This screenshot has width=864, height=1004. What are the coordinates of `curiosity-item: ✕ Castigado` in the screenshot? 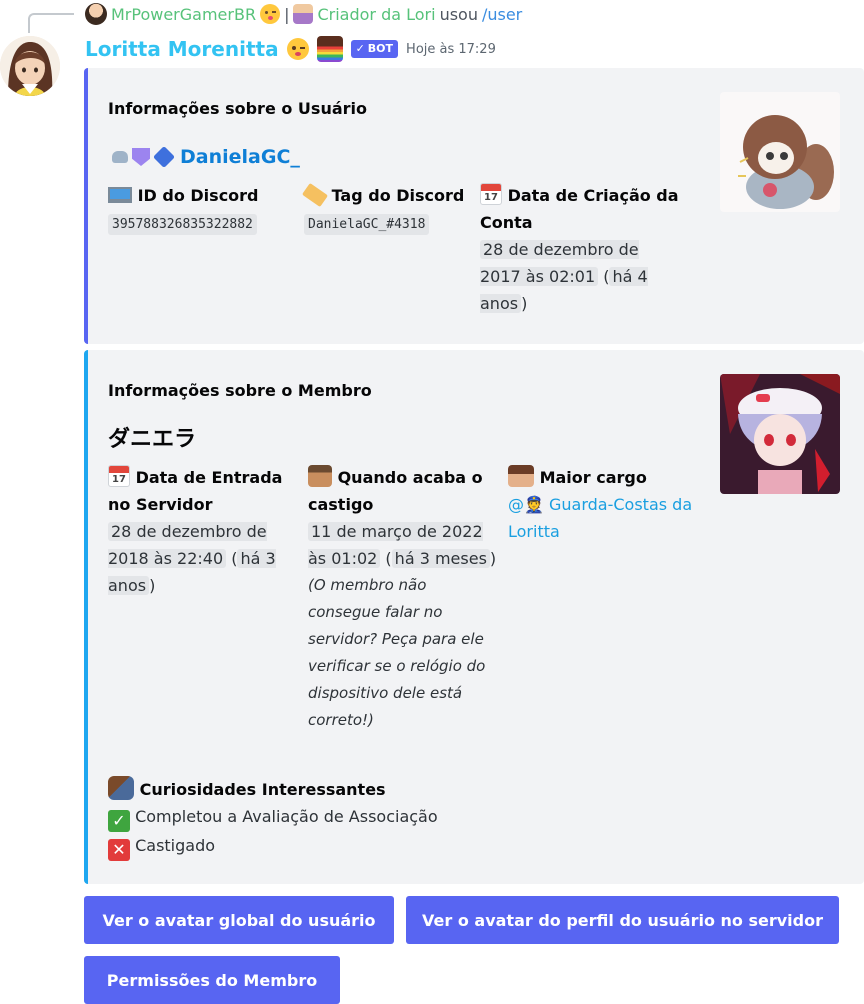 It's located at (318, 846).